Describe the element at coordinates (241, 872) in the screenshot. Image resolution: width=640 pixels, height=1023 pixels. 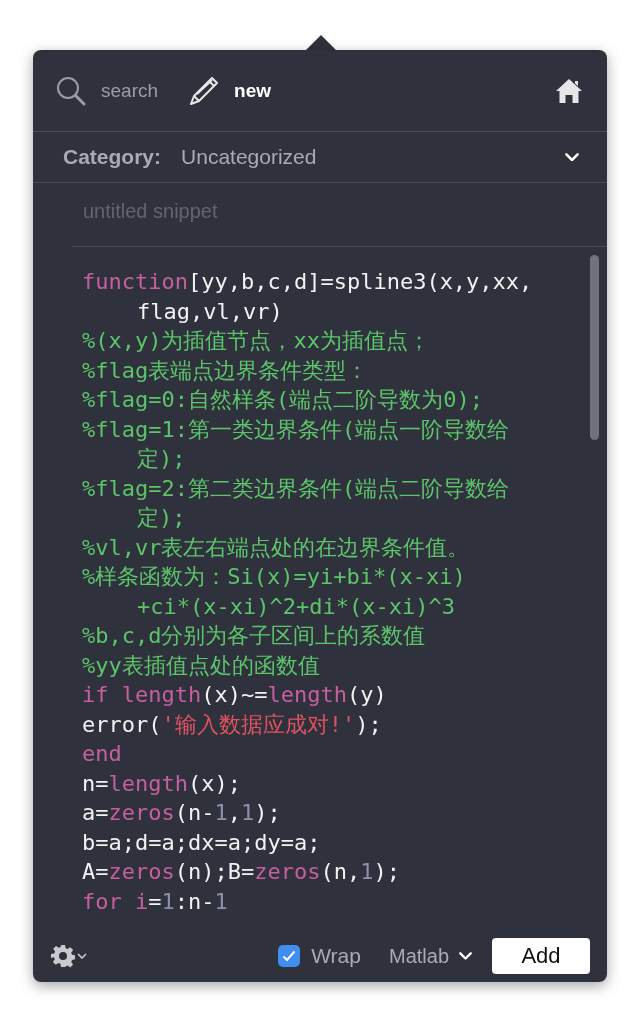
I see `code-line: A=zeros(n);B=zeros(n,1);` at that location.